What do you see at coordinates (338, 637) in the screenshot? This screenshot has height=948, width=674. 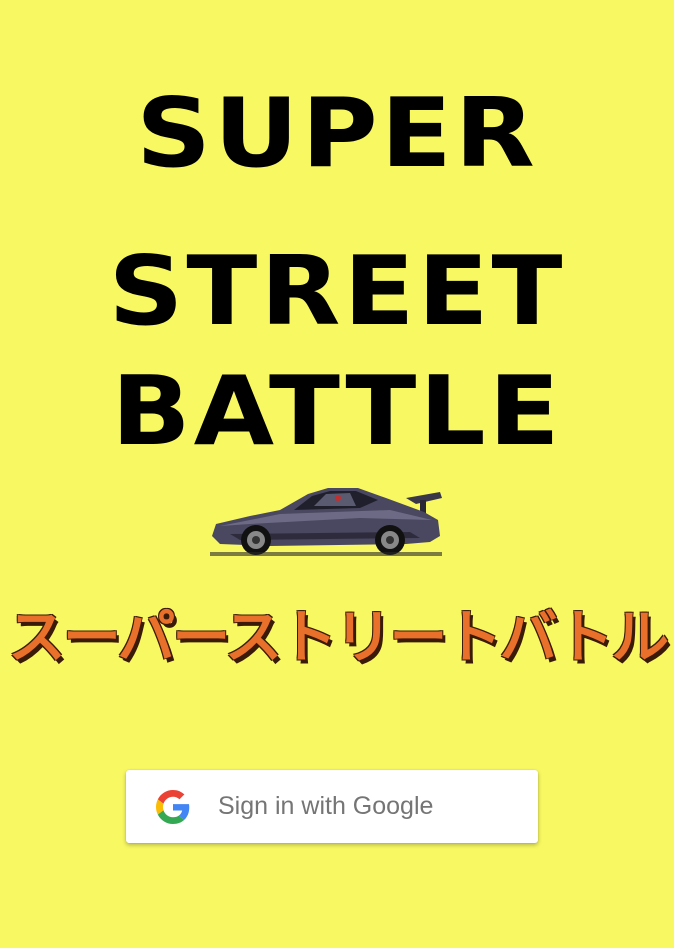 I see `japanese-title: スーパーストリートバトル` at bounding box center [338, 637].